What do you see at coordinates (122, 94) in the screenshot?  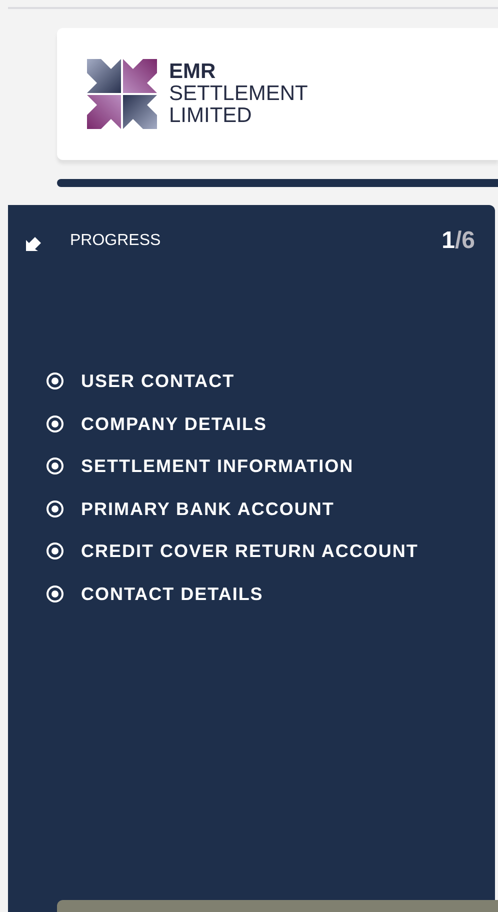 I see `logo-icon` at bounding box center [122, 94].